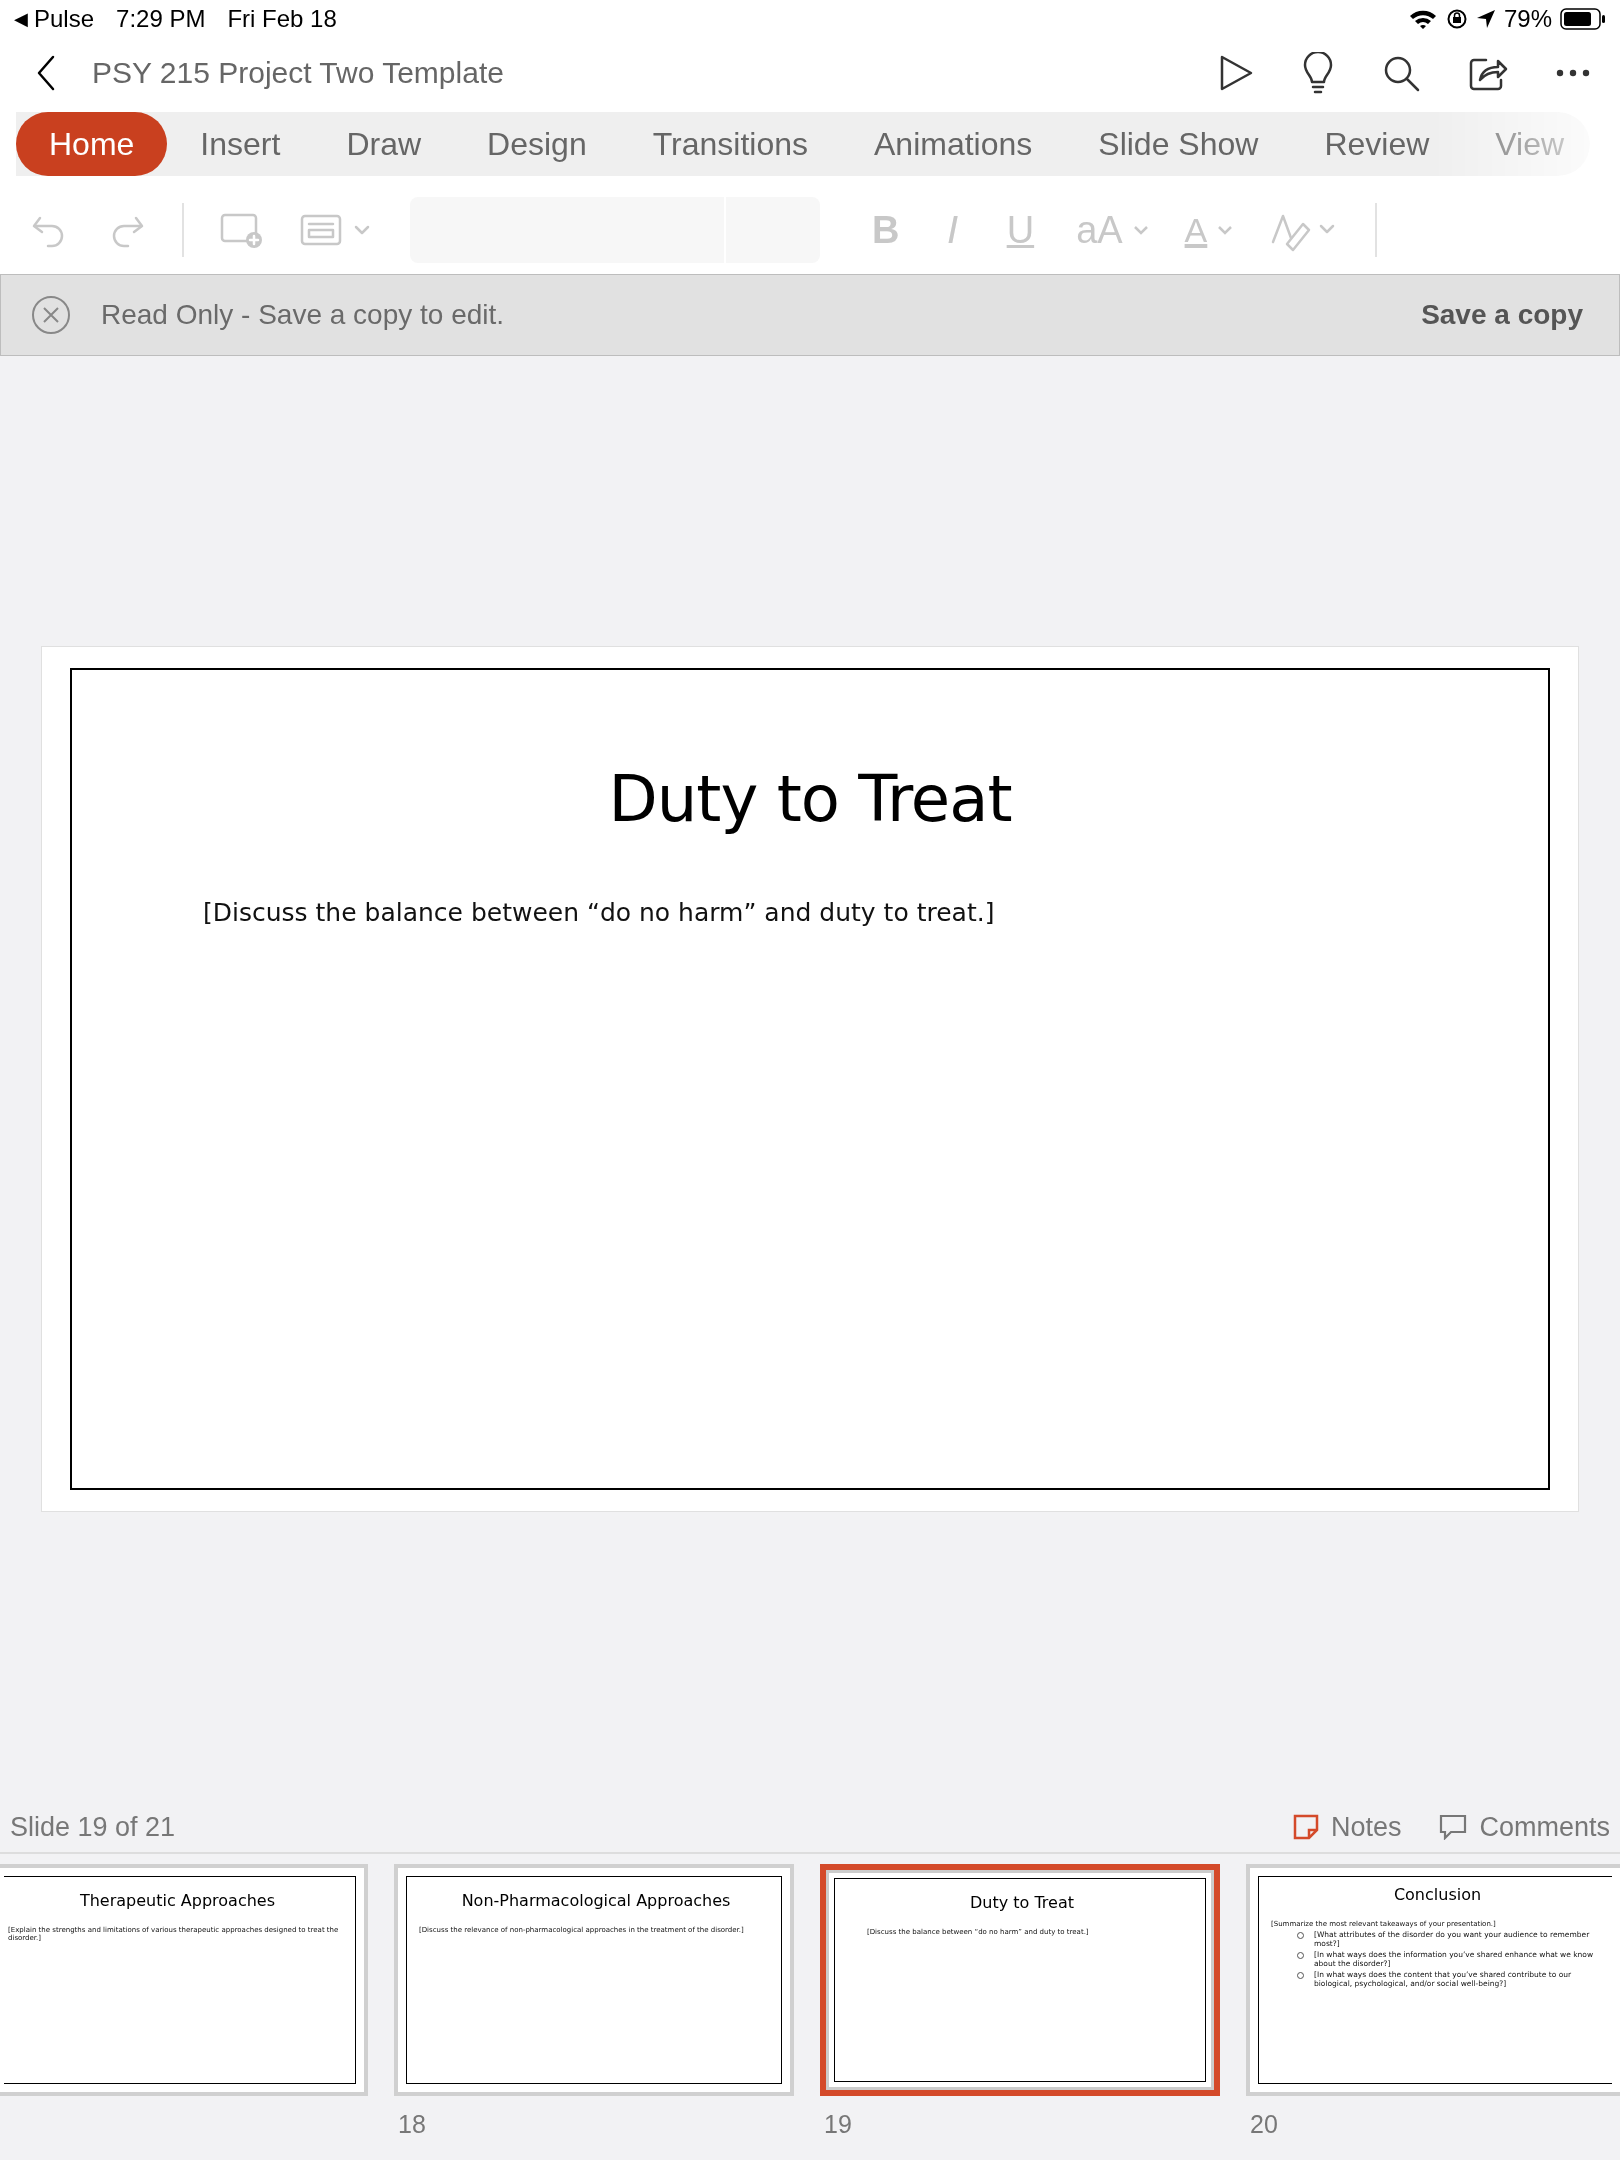  I want to click on ribbon-tab: Slide Show, so click(1178, 144).